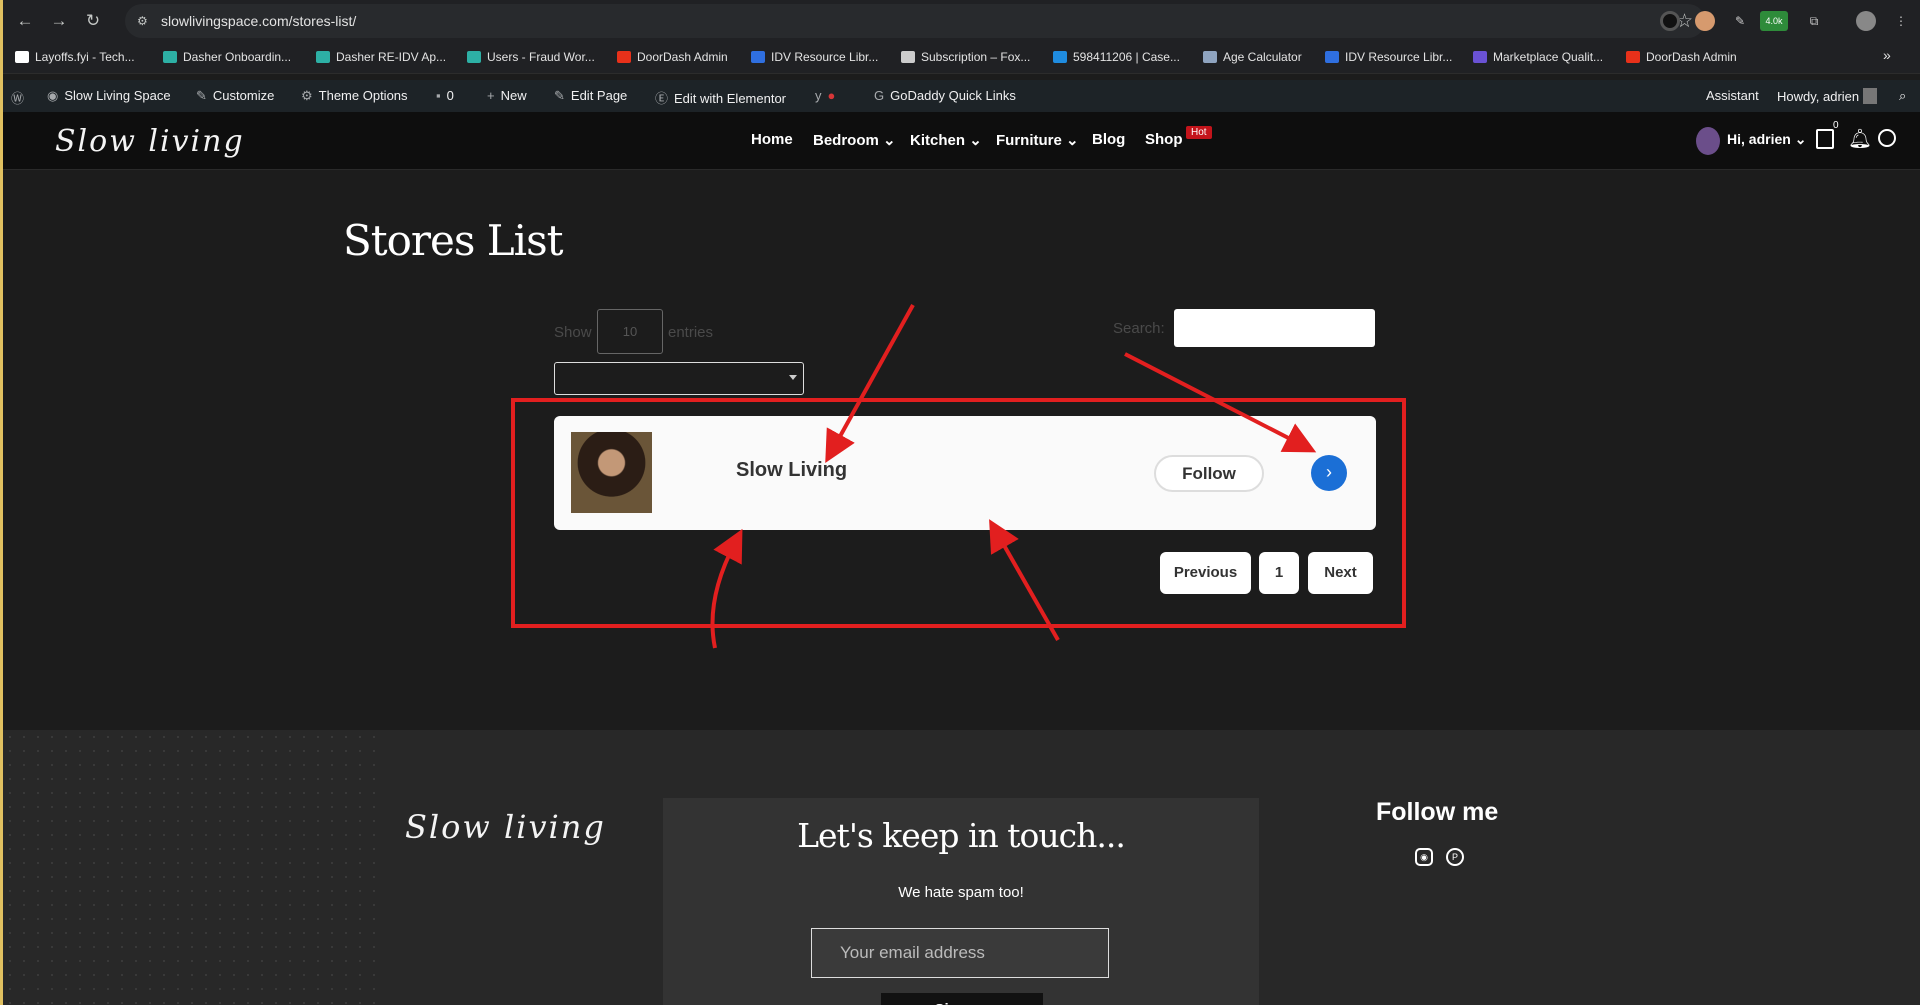 This screenshot has width=1920, height=1005. What do you see at coordinates (1860, 139) in the screenshot?
I see `bell-icon: 🔔︎` at bounding box center [1860, 139].